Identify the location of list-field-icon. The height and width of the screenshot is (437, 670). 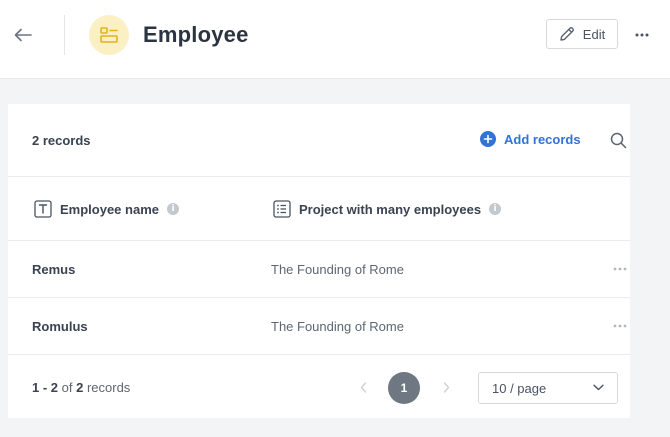
(282, 209).